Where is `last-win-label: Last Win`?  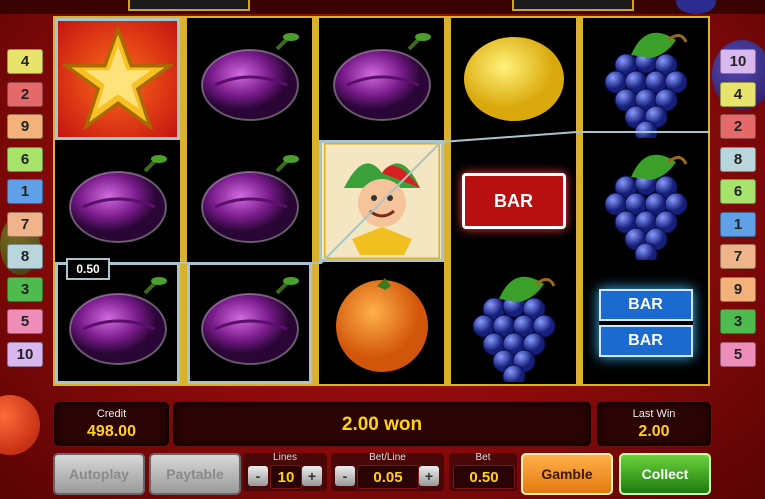 last-win-label: Last Win is located at coordinates (654, 414).